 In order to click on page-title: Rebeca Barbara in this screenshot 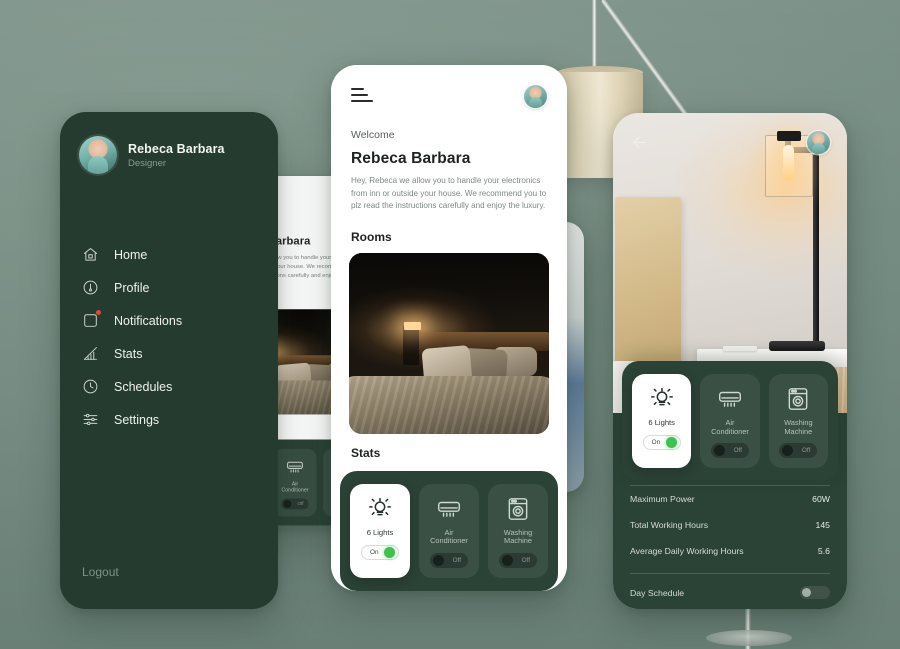, I will do `click(411, 158)`.